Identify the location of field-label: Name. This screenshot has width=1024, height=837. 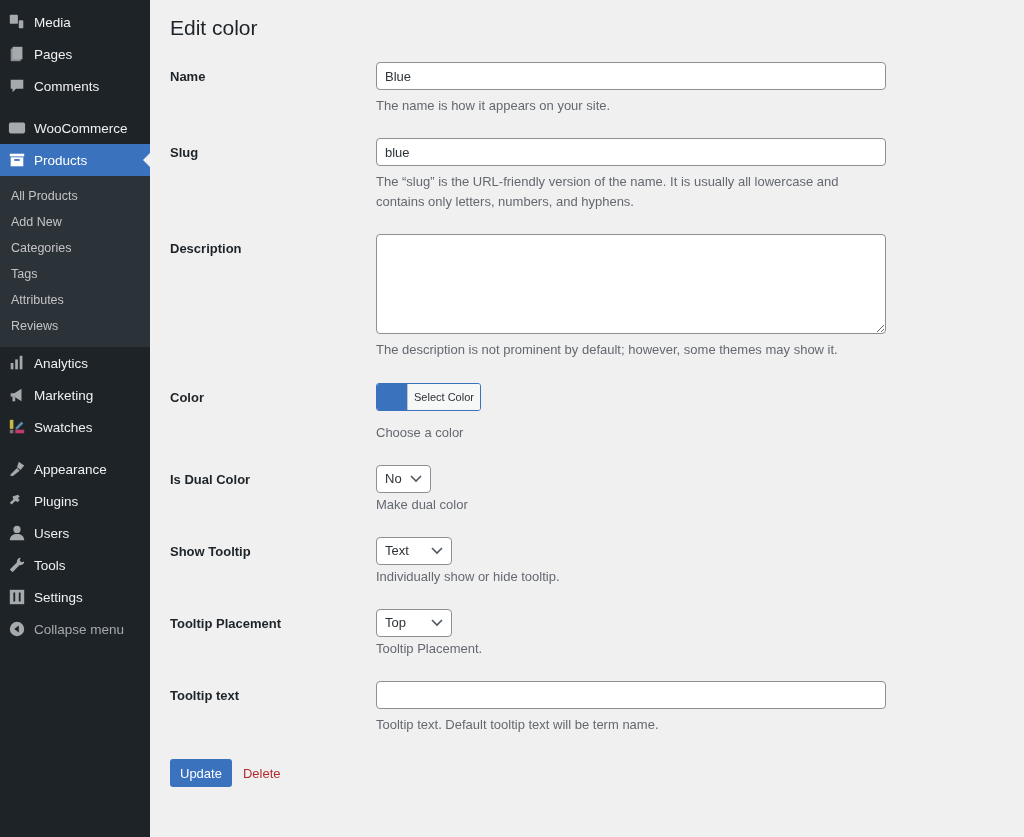
(188, 77).